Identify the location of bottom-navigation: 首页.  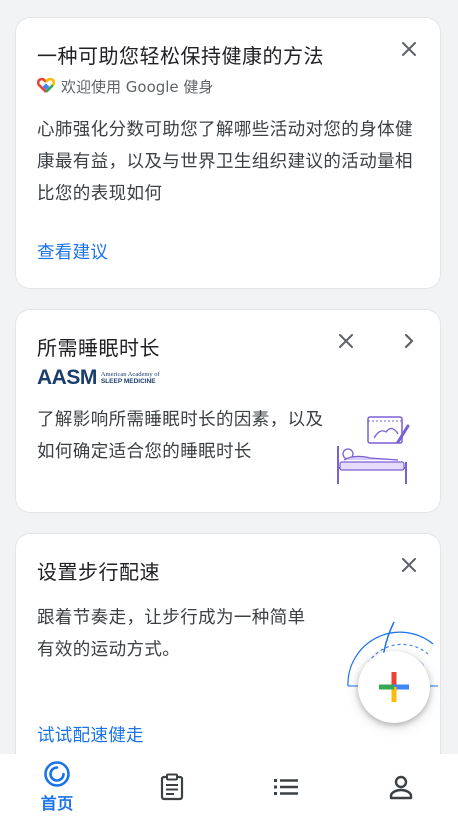
(229, 787).